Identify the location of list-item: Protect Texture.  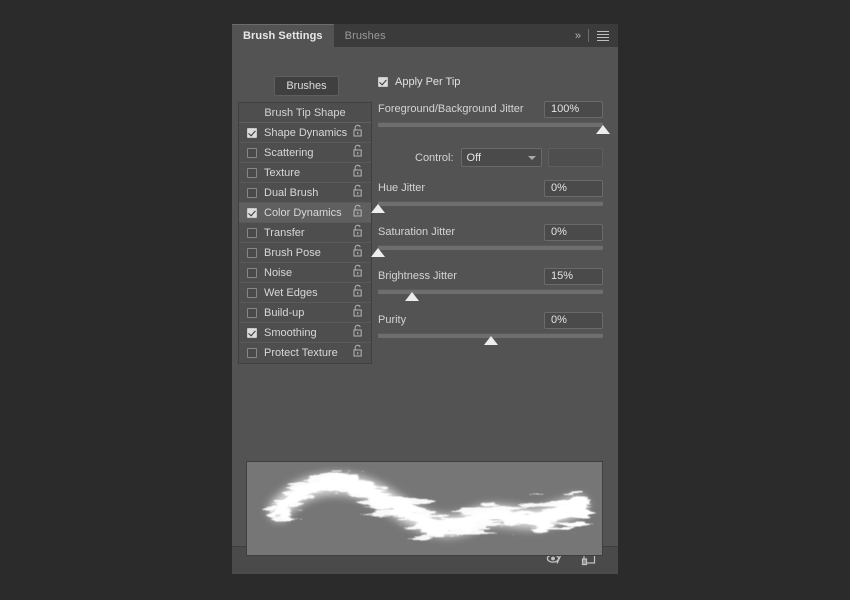
(305, 353).